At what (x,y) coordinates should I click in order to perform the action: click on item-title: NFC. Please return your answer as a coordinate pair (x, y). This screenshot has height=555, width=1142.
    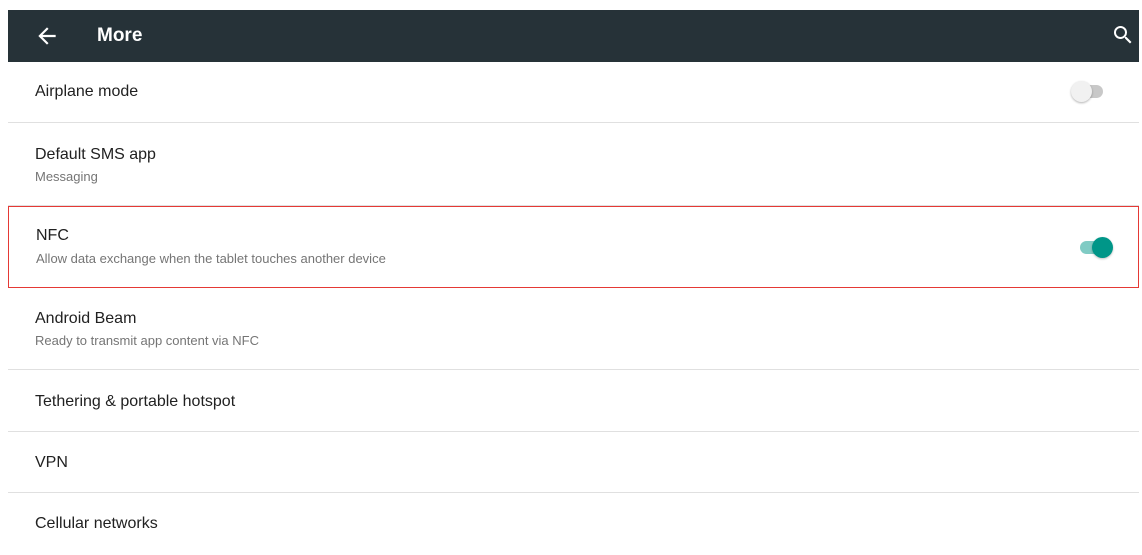
    Looking at the image, I should click on (52, 235).